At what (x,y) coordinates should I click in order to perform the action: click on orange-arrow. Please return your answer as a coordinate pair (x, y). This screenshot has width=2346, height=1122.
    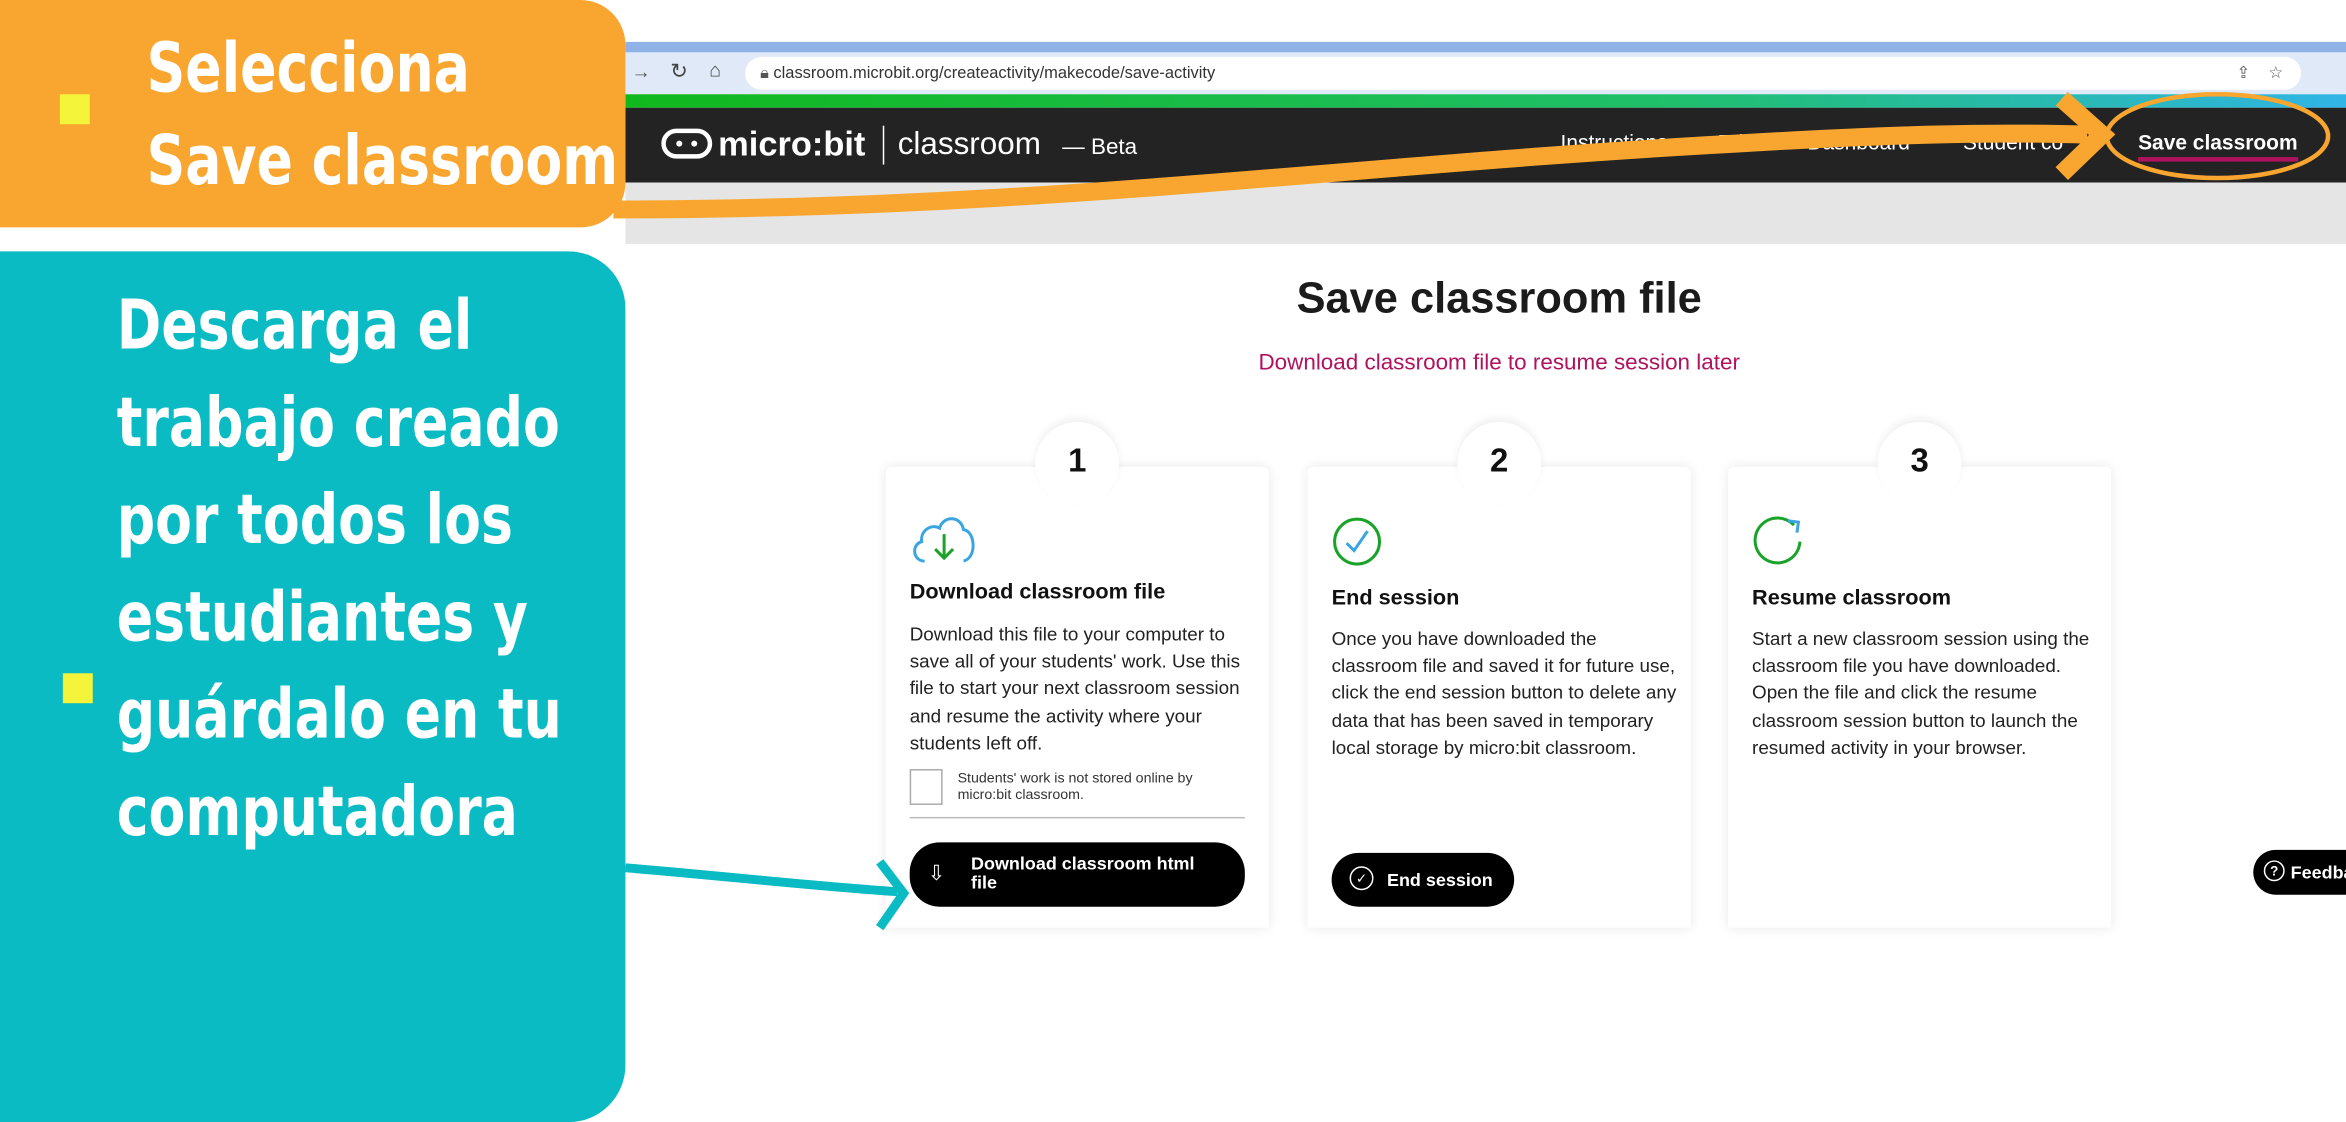
    Looking at the image, I should click on (1350, 171).